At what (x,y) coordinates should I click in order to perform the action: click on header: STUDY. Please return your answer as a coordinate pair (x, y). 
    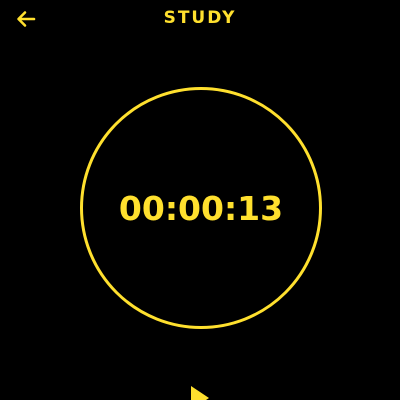
    Looking at the image, I should click on (200, 20).